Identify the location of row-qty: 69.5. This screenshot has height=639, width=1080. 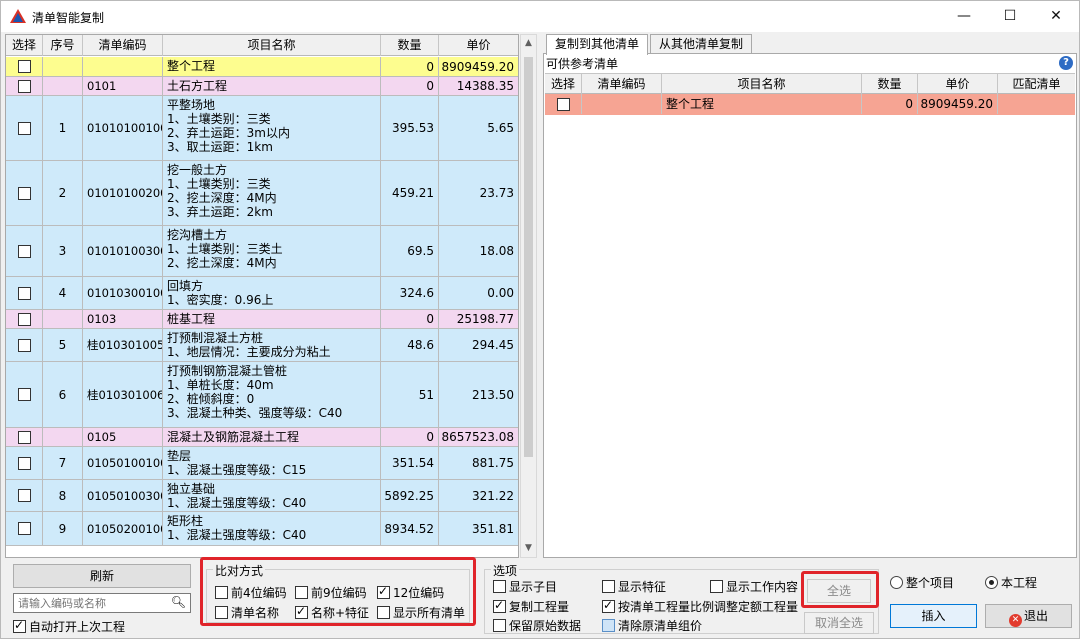
(410, 251).